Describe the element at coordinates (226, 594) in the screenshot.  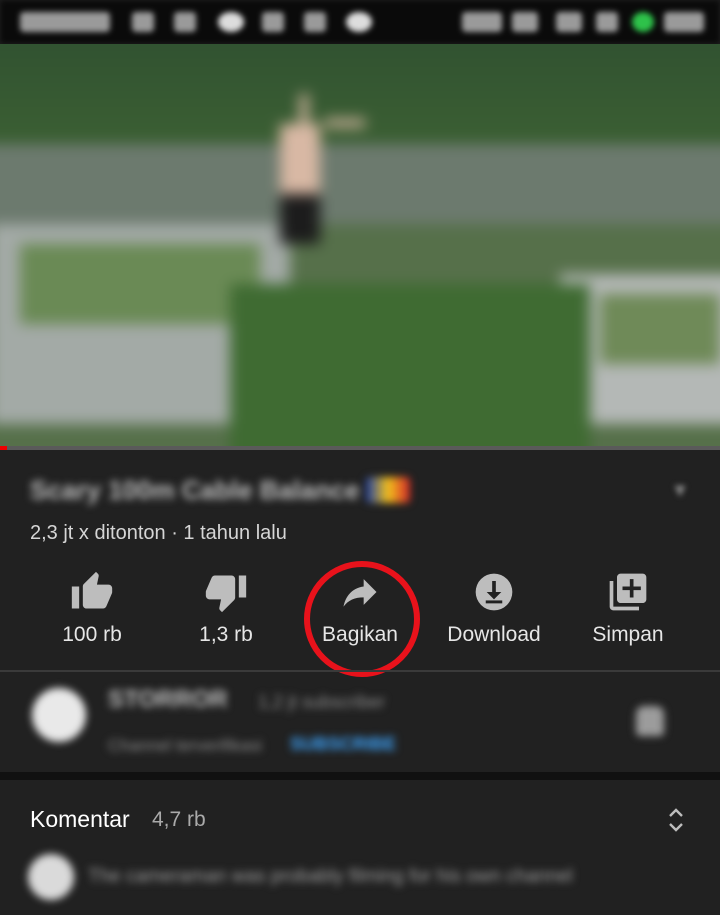
I see `thumb-down-icon` at that location.